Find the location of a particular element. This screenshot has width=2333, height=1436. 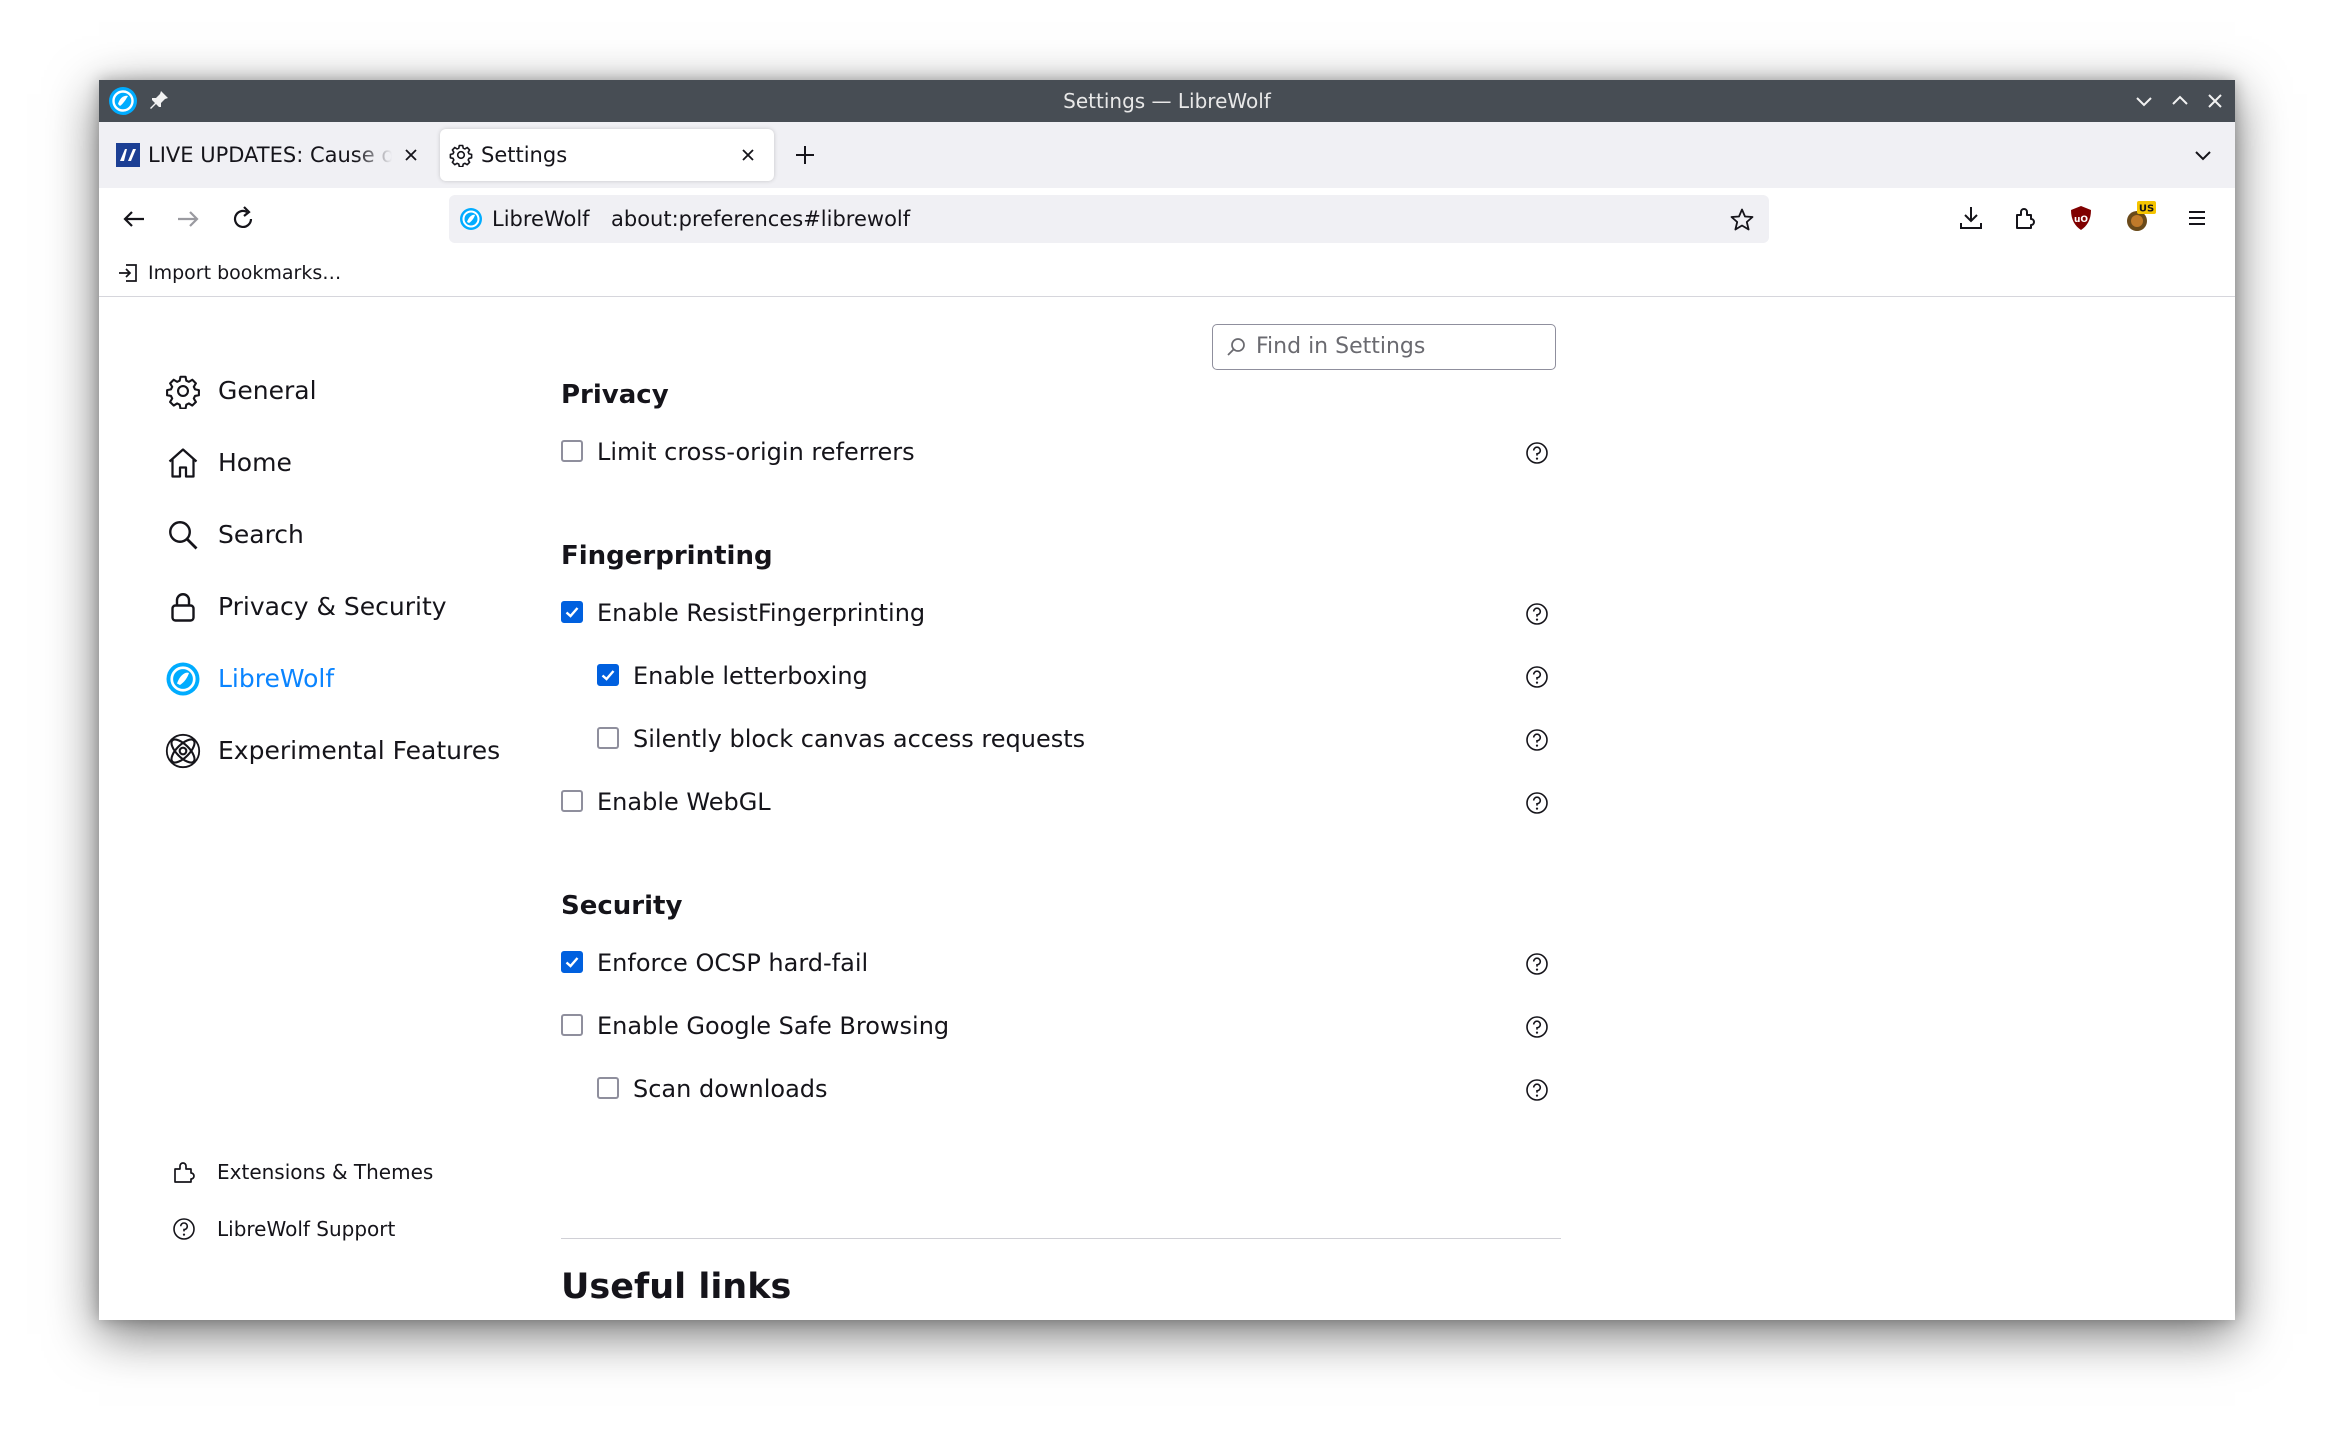

window-title: Settings — LibreWolf is located at coordinates (1167, 101).